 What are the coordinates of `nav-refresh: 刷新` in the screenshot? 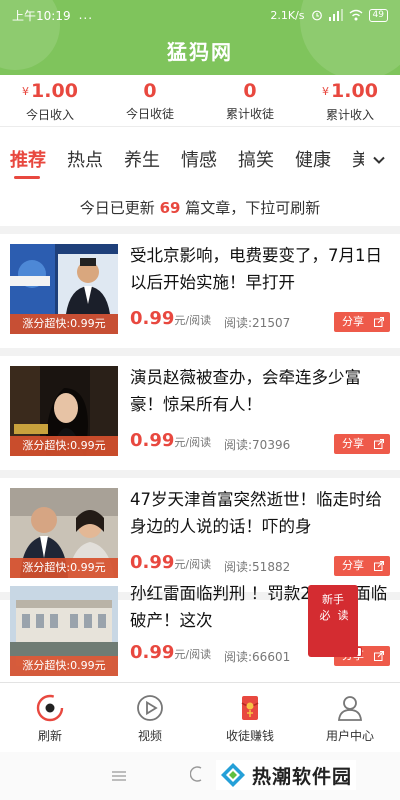 It's located at (50, 717).